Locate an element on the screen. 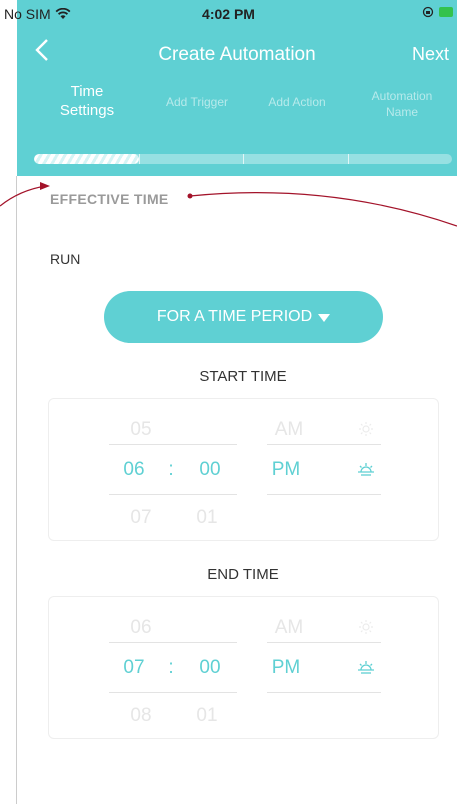  start-hour-prev: 05 is located at coordinates (141, 429).